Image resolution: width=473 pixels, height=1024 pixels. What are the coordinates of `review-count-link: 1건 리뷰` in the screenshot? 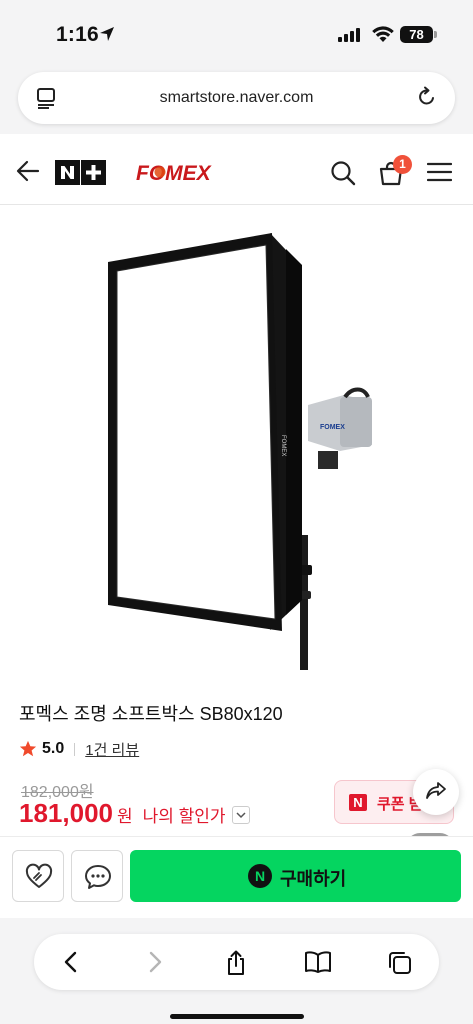 It's located at (112, 749).